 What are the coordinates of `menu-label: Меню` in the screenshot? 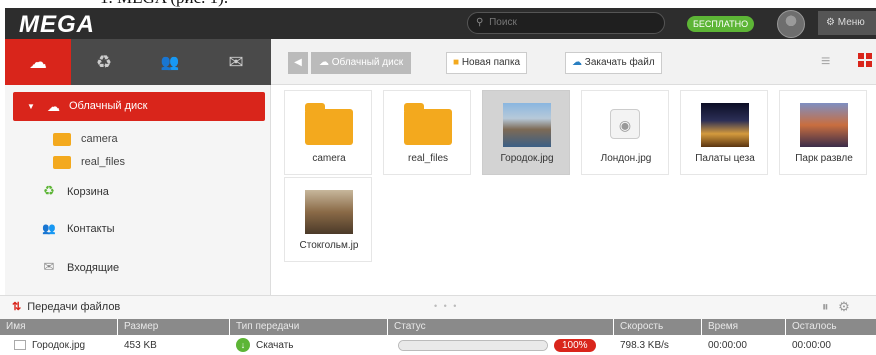 It's located at (851, 22).